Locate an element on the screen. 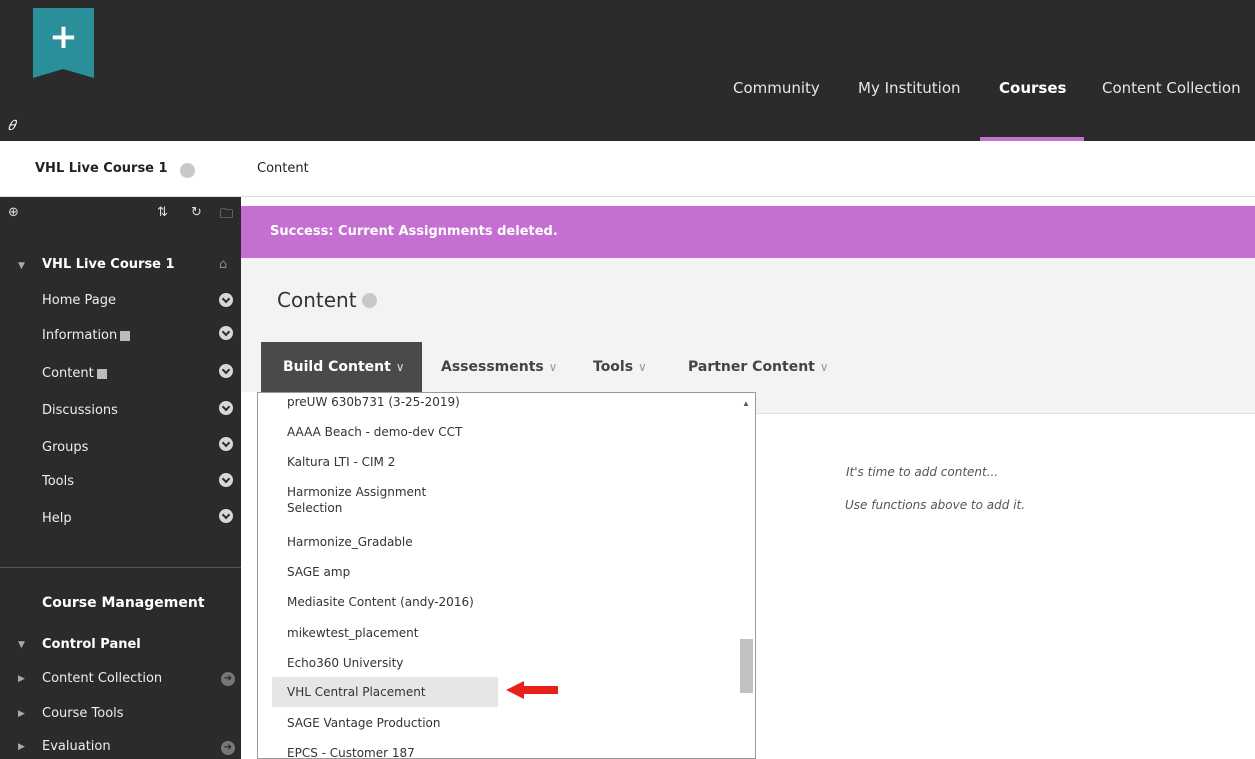 This screenshot has height=759, width=1255. success-banner: Success: Current Assignments deleted. is located at coordinates (748, 232).